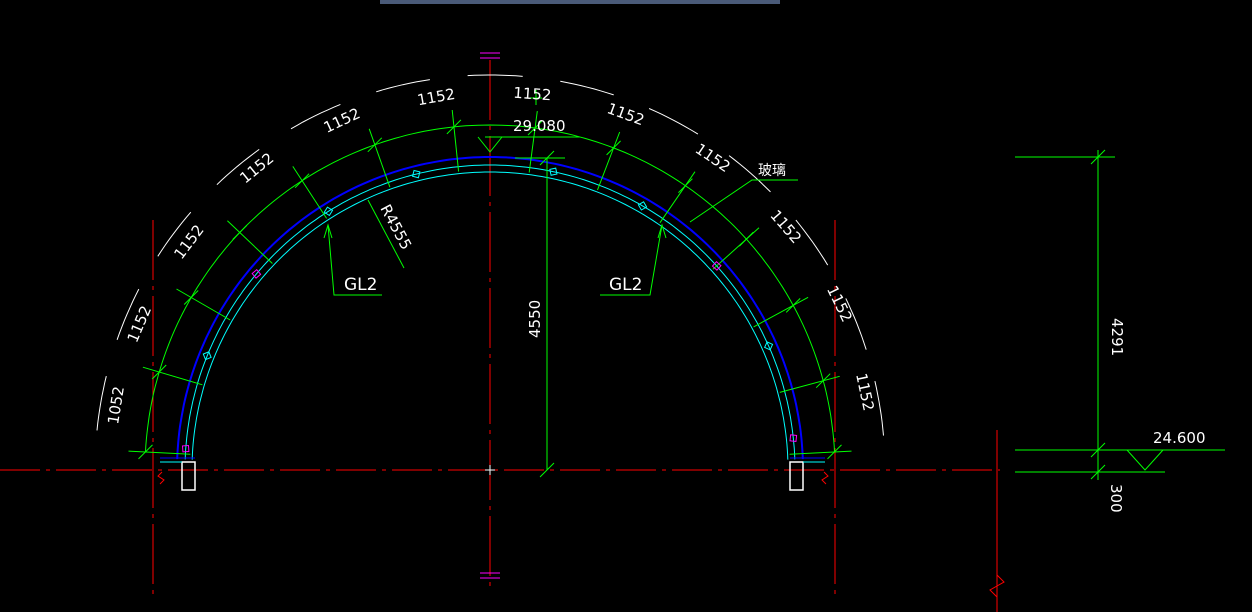  I want to click on base-elevation-marker, so click(1145, 460).